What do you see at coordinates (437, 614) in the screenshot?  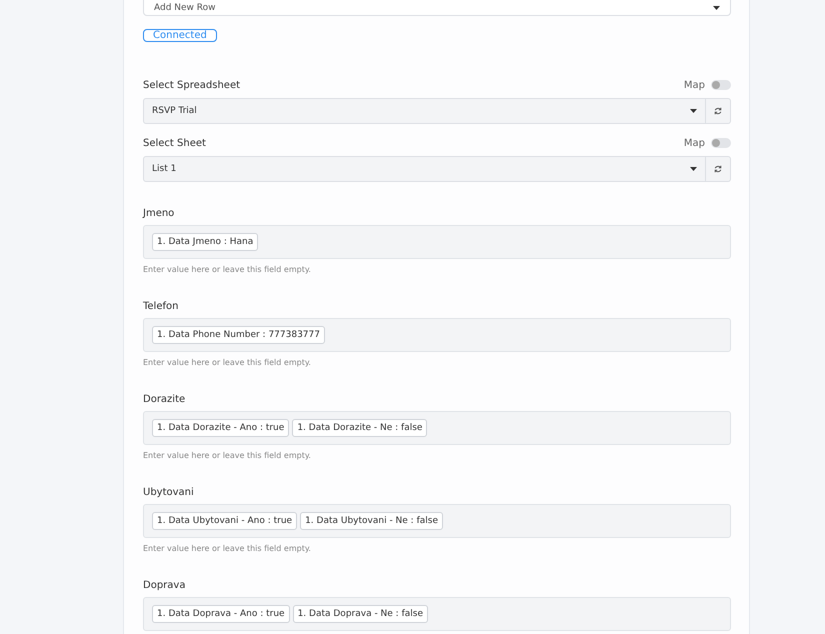 I see `input-field: 1. Data Doprava - Ano : true 1. Data Doprava - Ne : false` at bounding box center [437, 614].